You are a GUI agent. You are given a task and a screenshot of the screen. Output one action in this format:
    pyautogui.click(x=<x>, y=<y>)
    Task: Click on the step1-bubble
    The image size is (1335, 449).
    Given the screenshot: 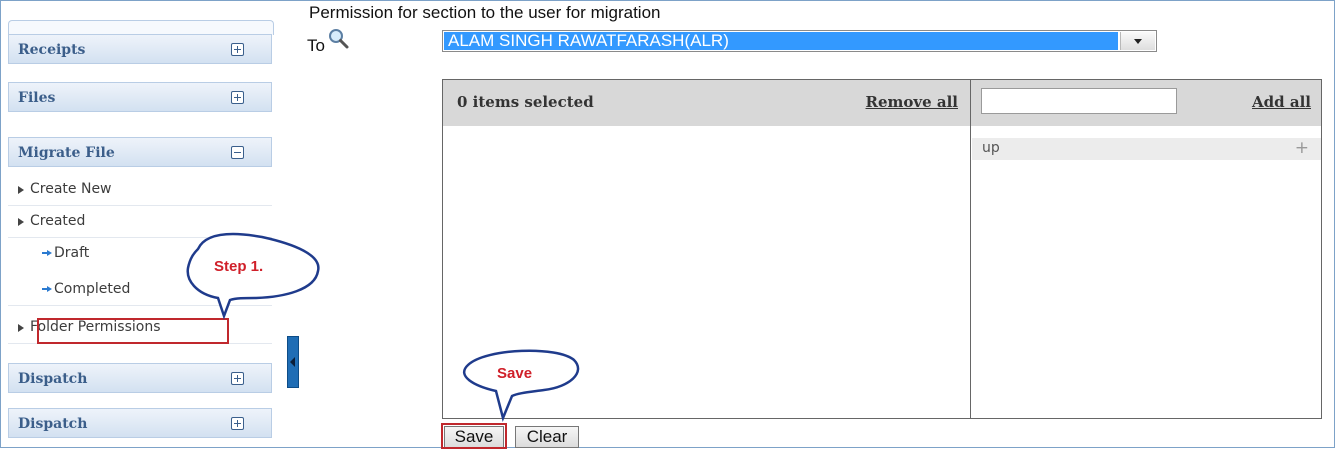 What is the action you would take?
    pyautogui.click(x=253, y=276)
    